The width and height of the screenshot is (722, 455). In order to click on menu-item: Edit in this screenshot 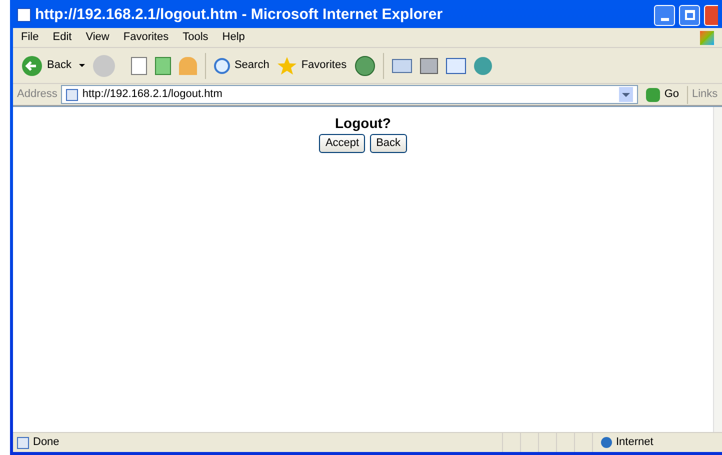, I will do `click(62, 37)`.